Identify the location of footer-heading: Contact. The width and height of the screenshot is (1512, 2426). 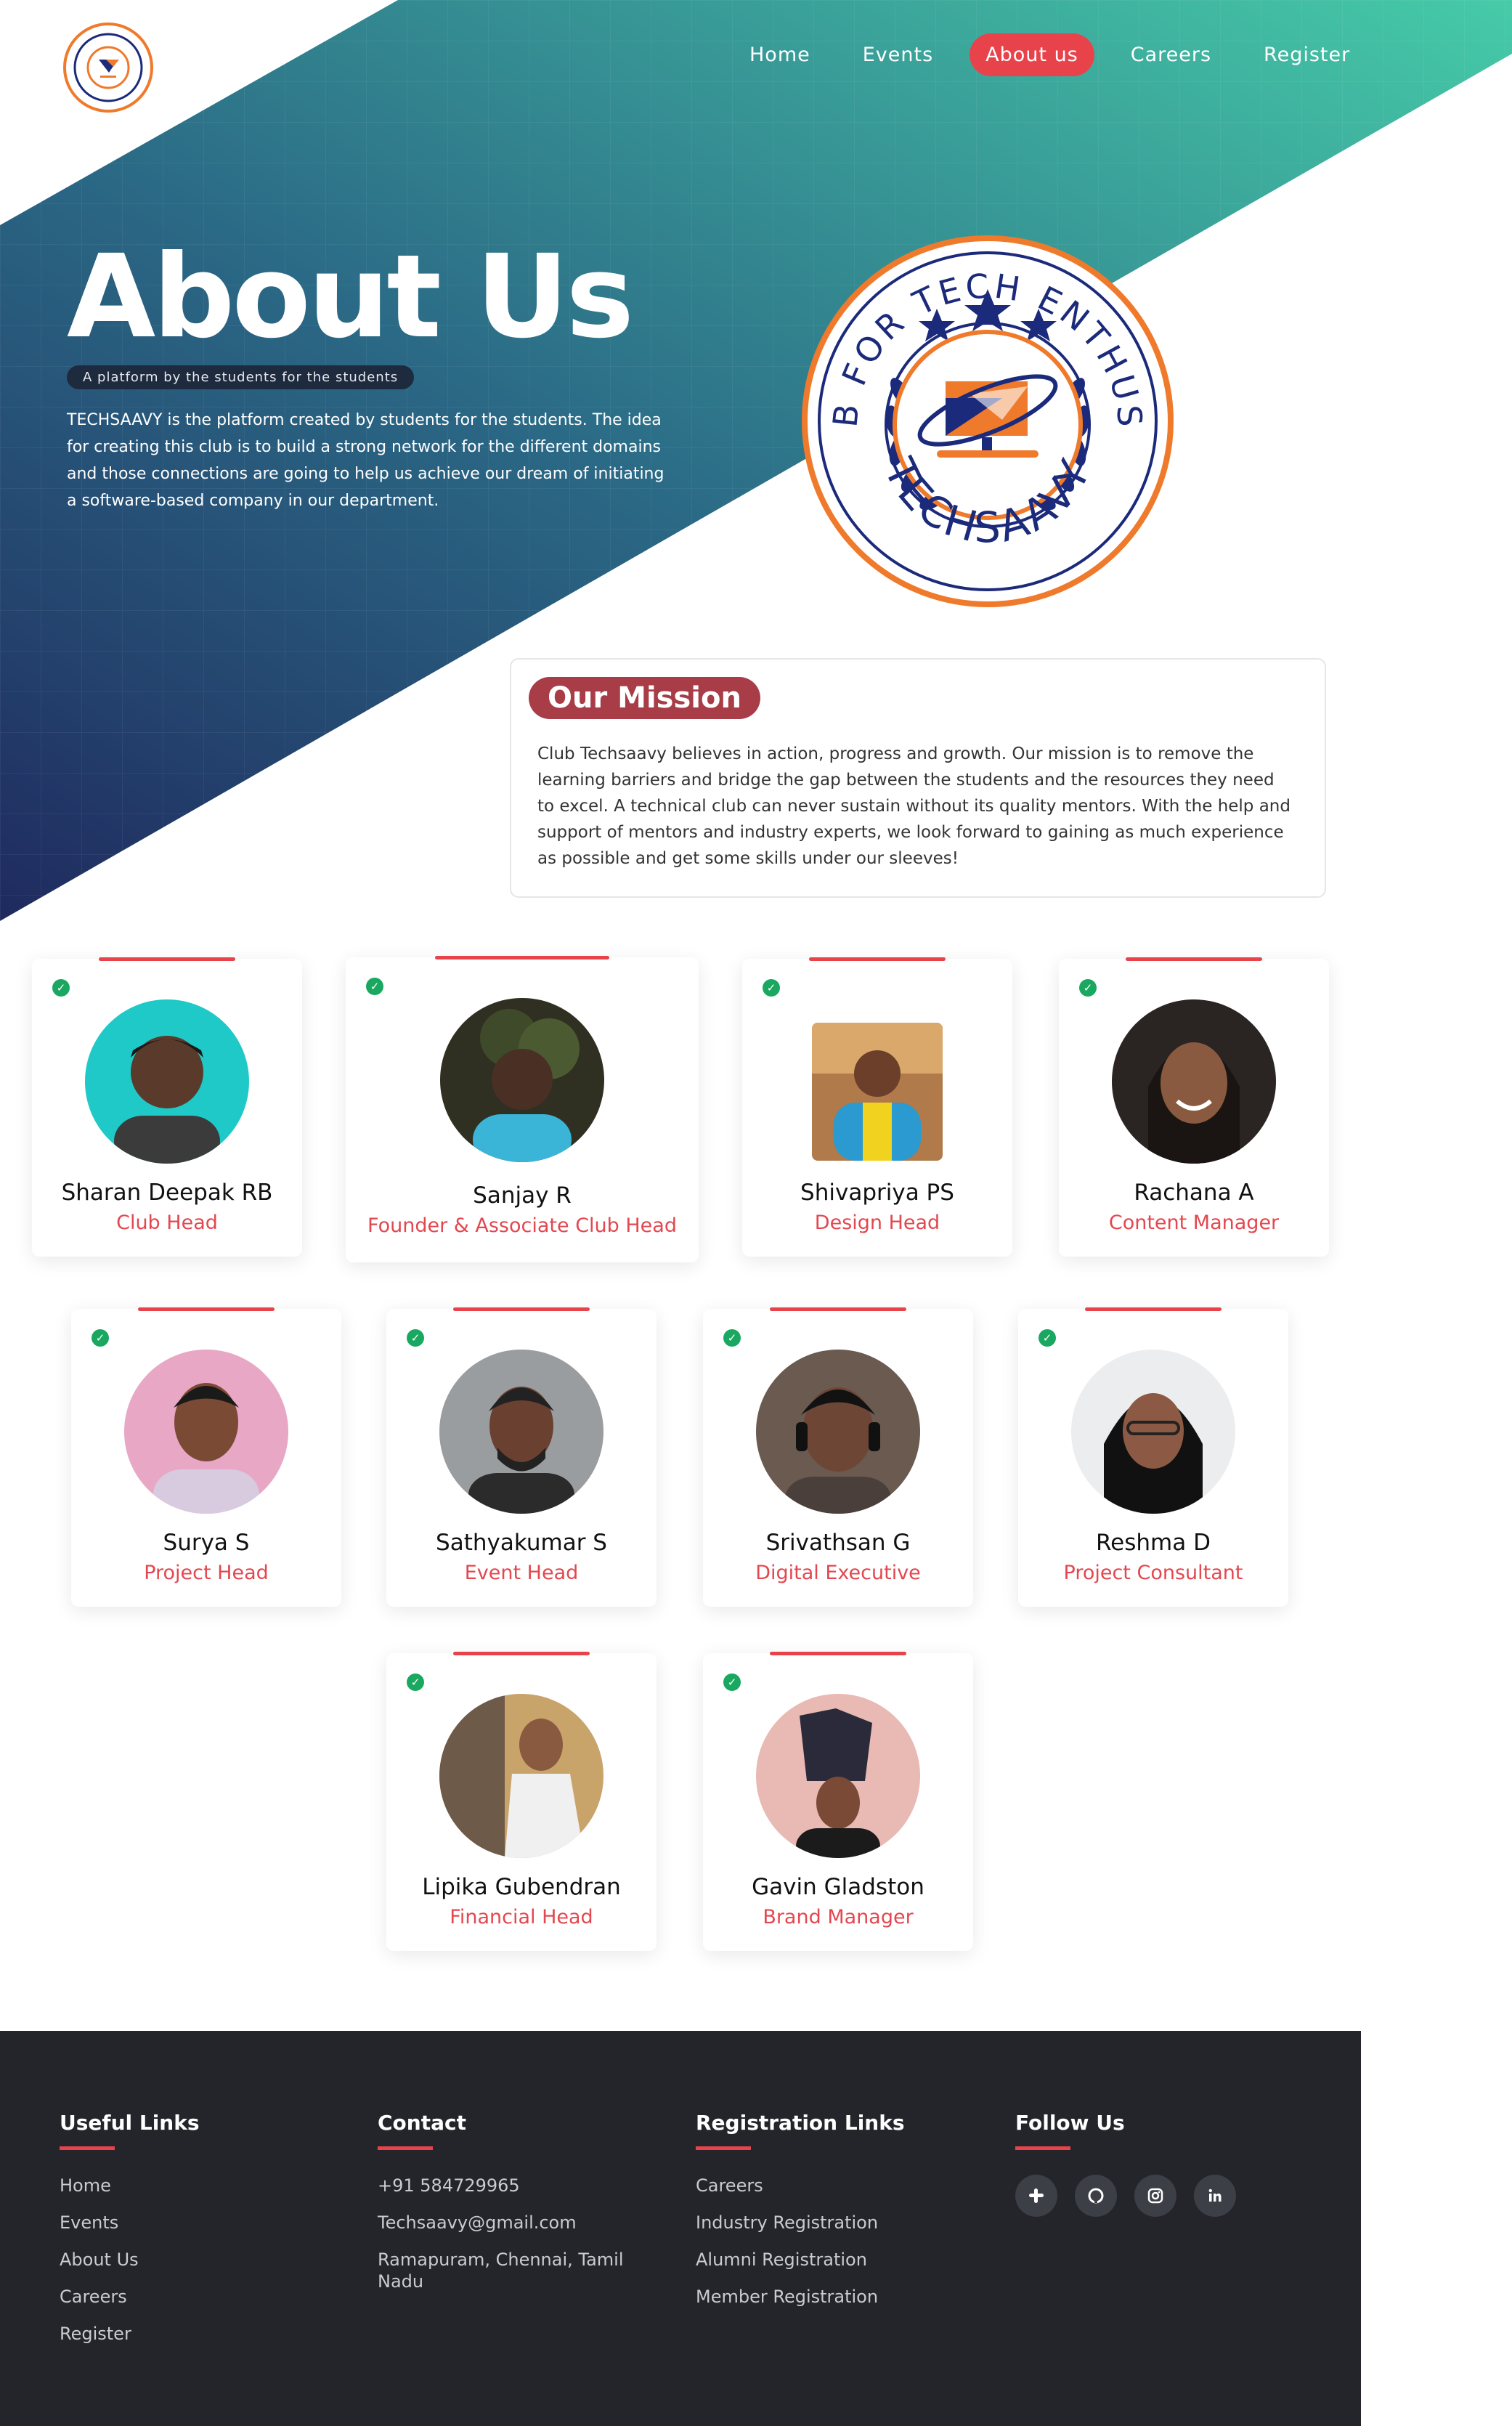
(422, 2123).